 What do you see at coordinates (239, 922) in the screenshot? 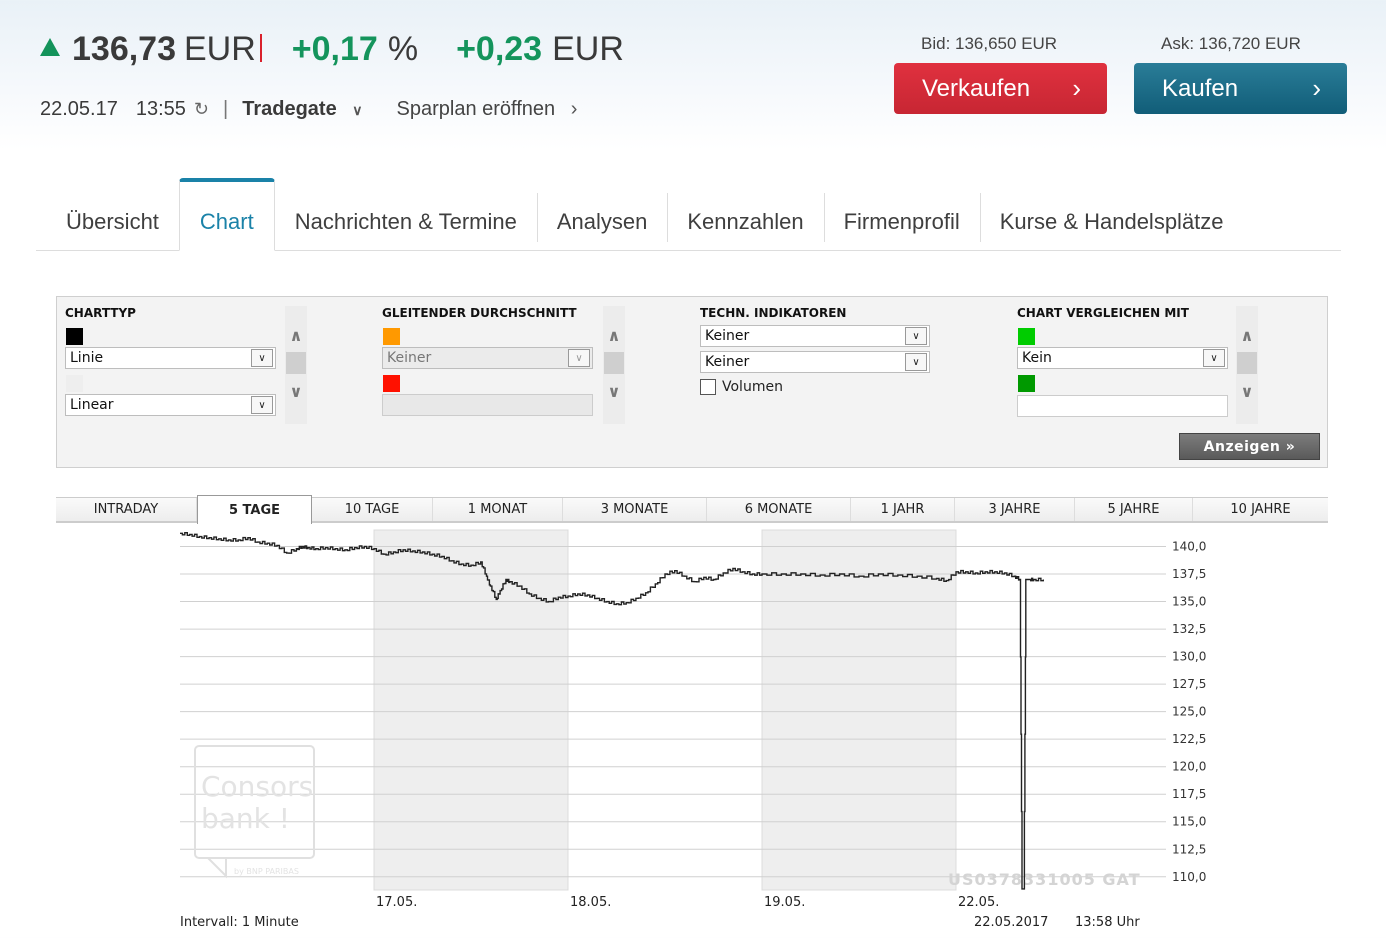
I see `interval-label: Intervall: 1 Minute` at bounding box center [239, 922].